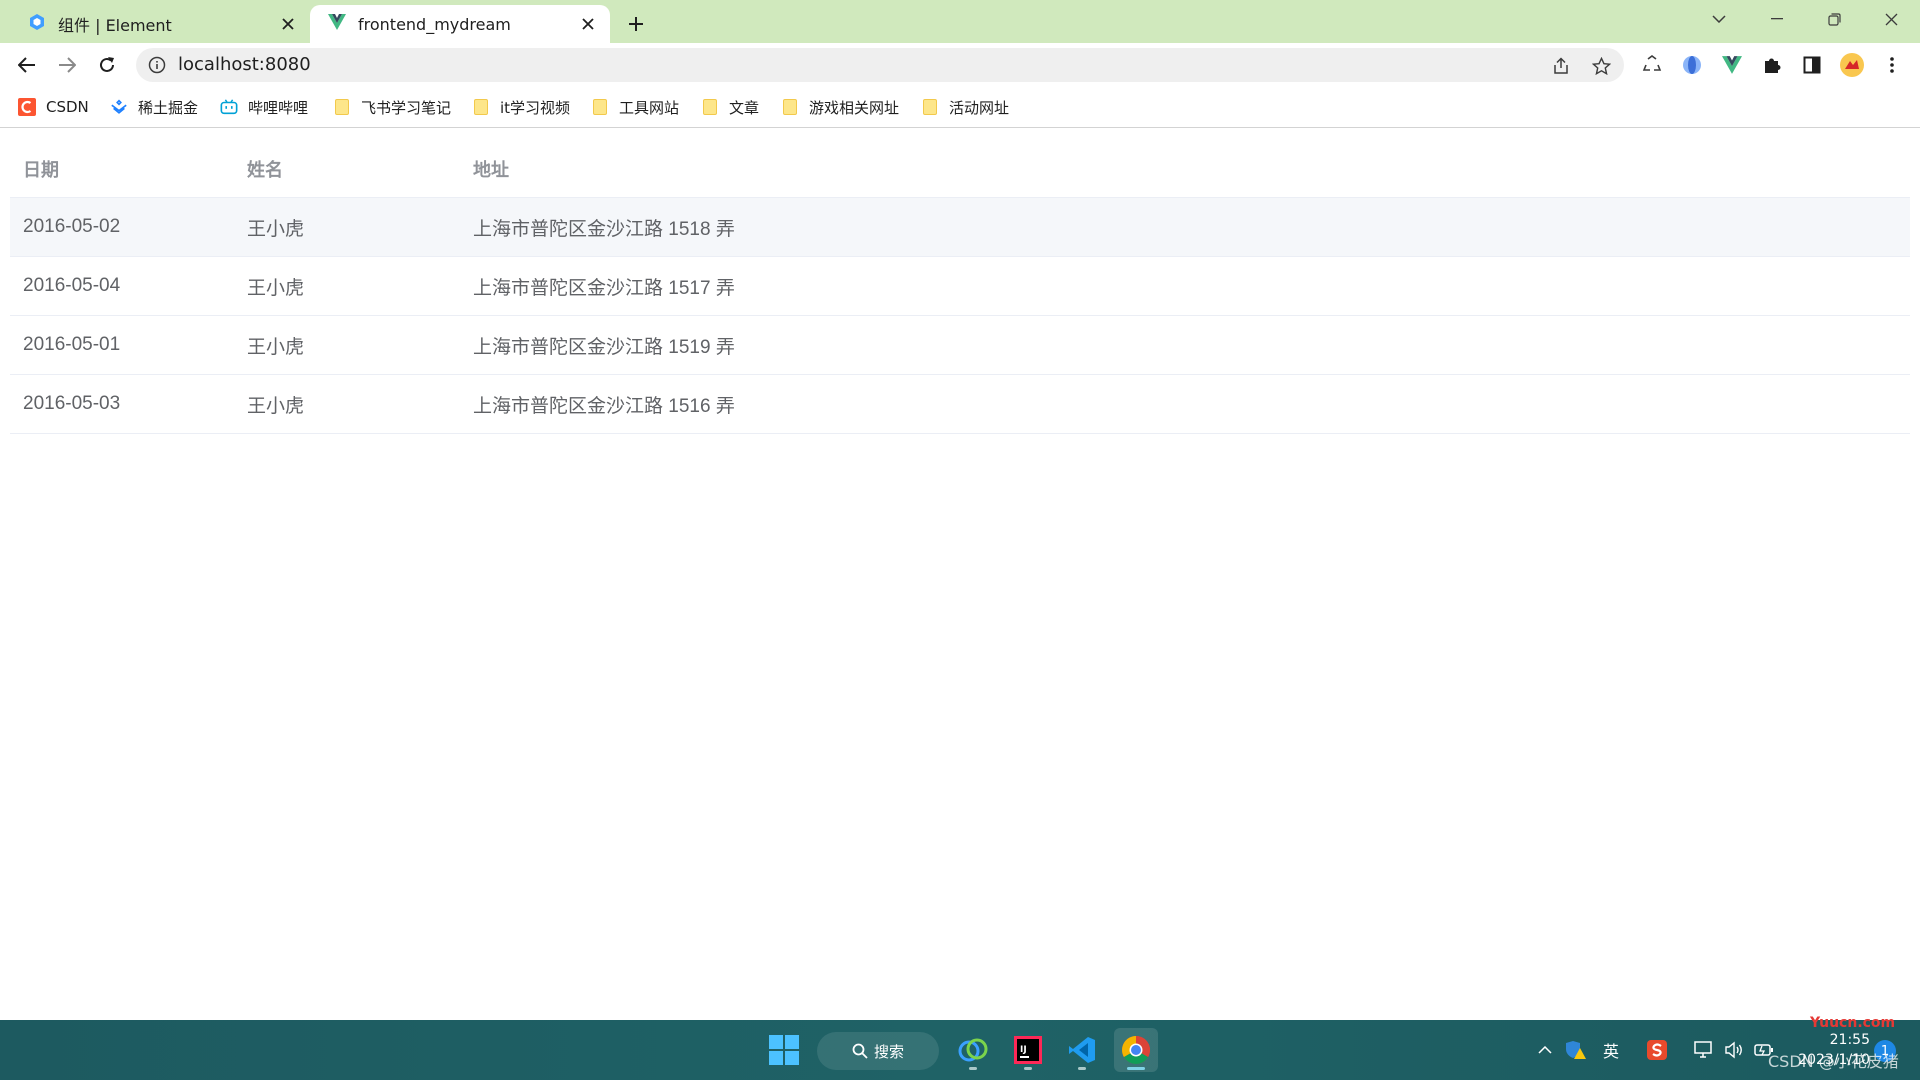 The width and height of the screenshot is (1920, 1080). I want to click on close-window-button, so click(1891, 19).